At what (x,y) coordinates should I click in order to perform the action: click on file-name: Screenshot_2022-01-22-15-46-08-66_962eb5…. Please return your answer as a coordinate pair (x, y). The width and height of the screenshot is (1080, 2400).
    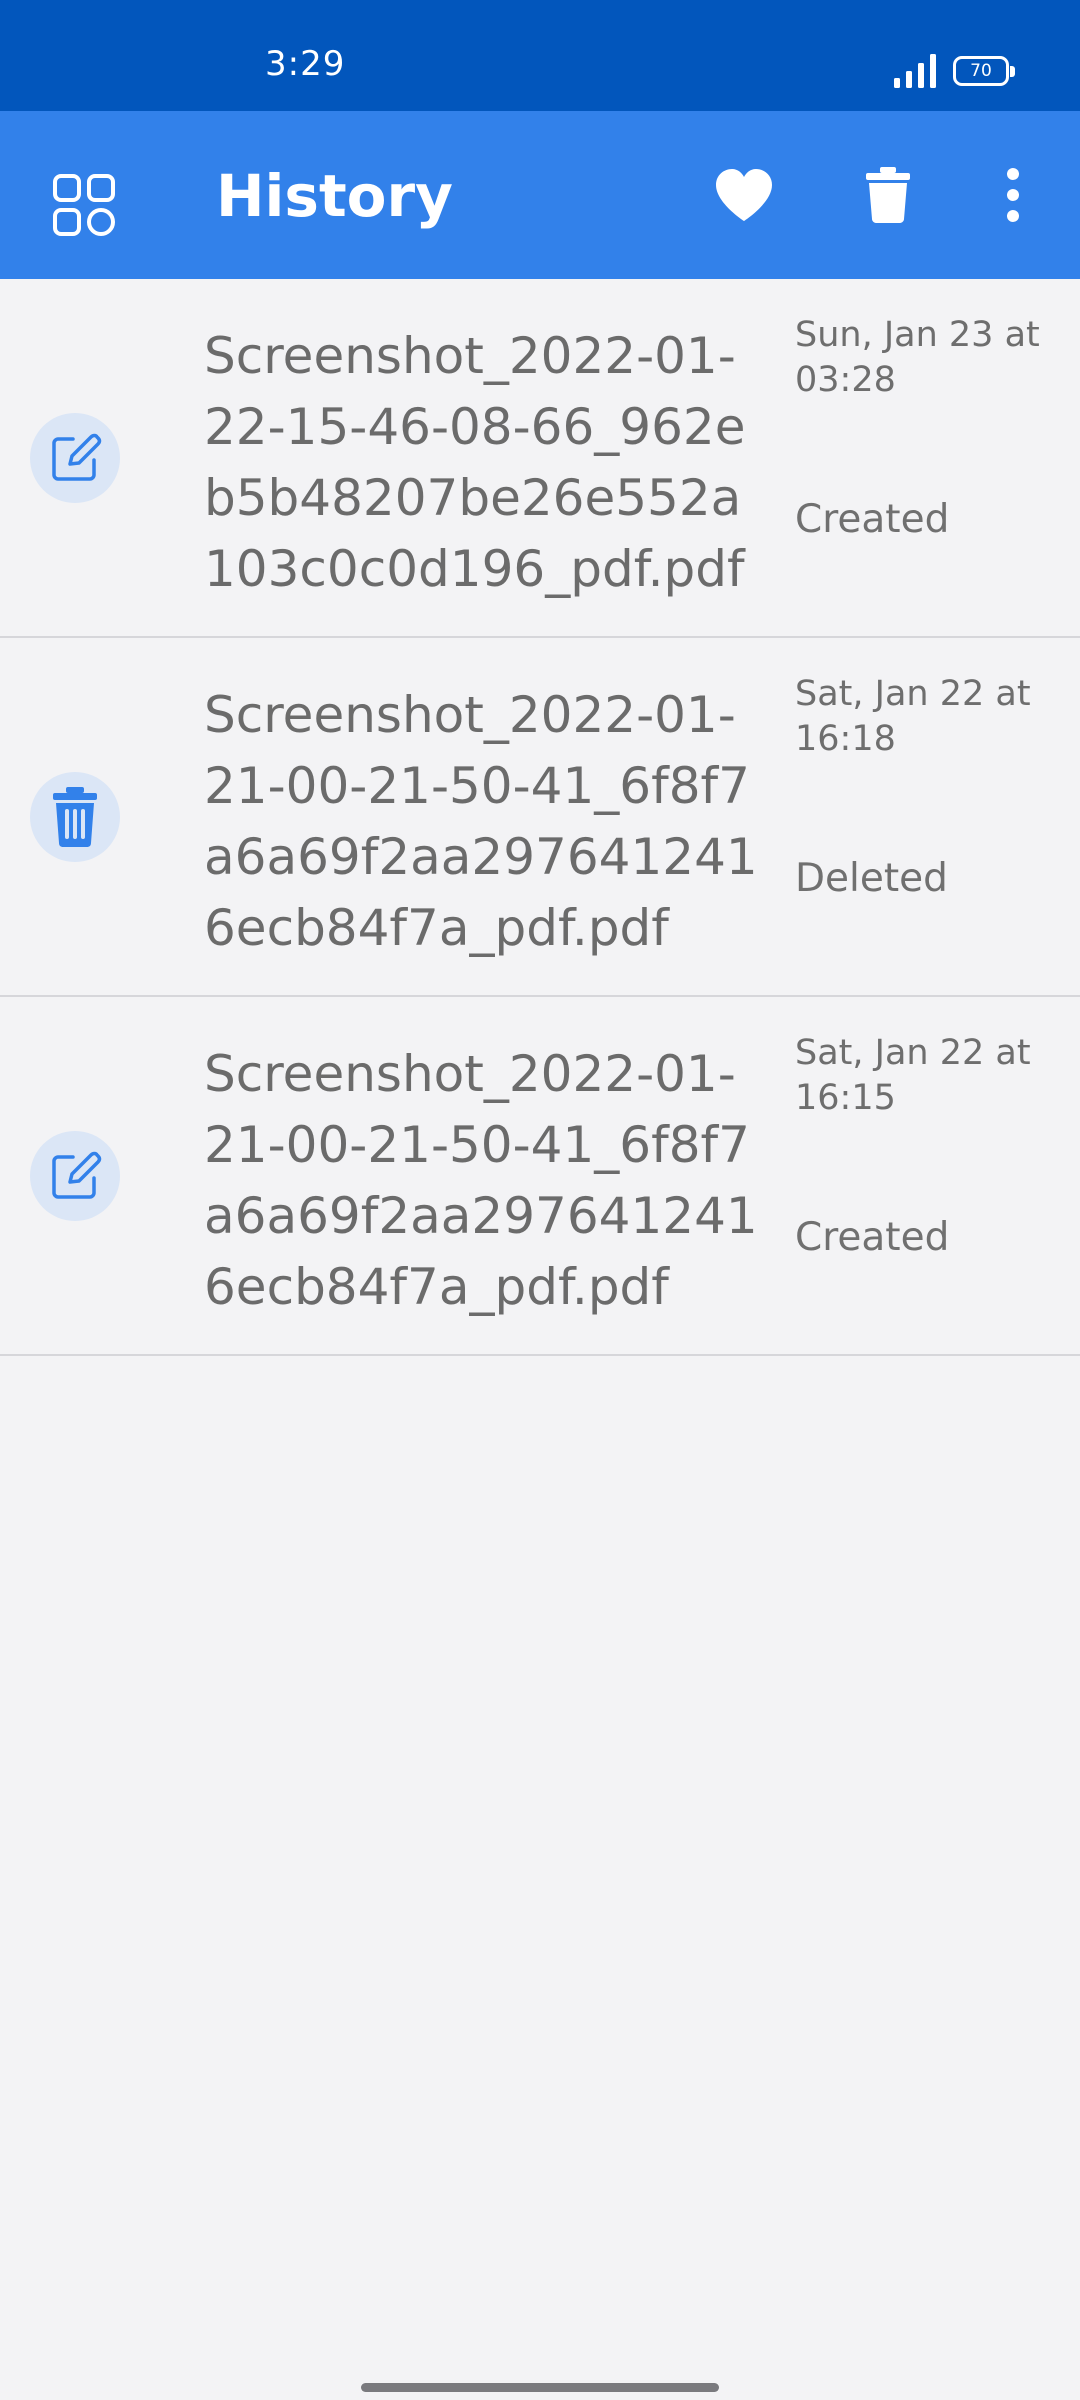
    Looking at the image, I should click on (475, 462).